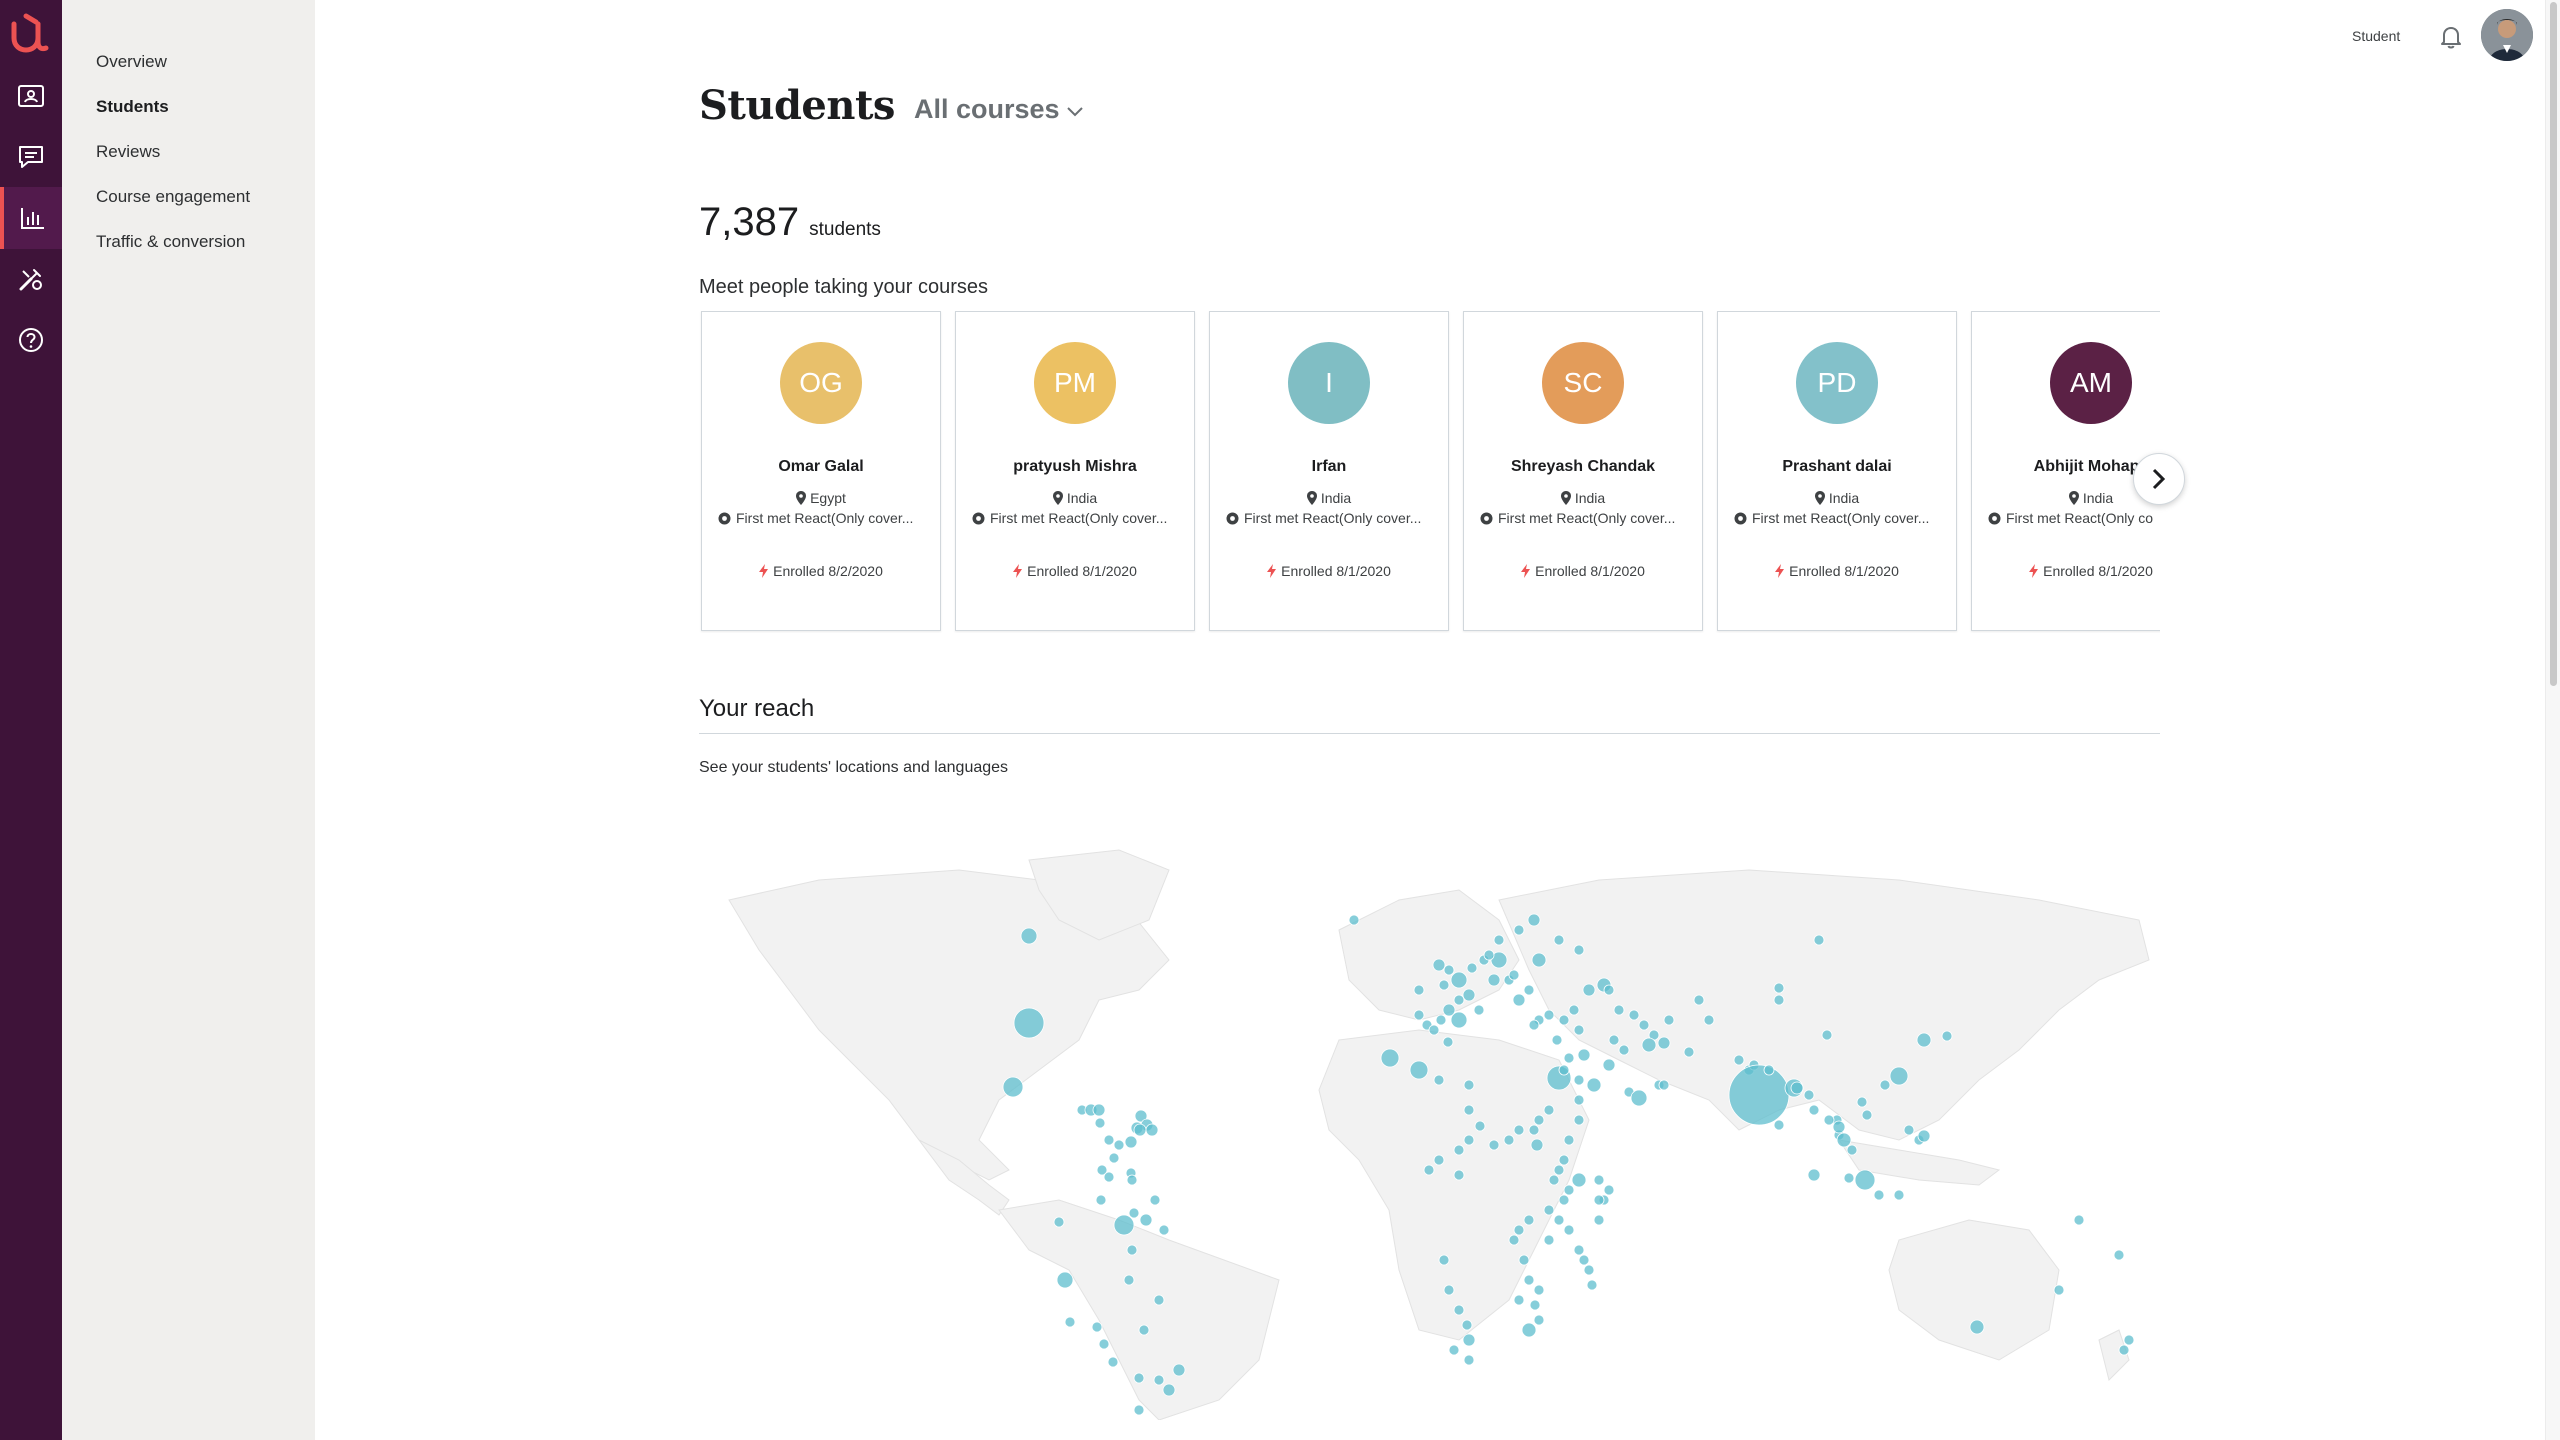 The image size is (2560, 1440). Describe the element at coordinates (2552, 720) in the screenshot. I see `page-scrollbar` at that location.